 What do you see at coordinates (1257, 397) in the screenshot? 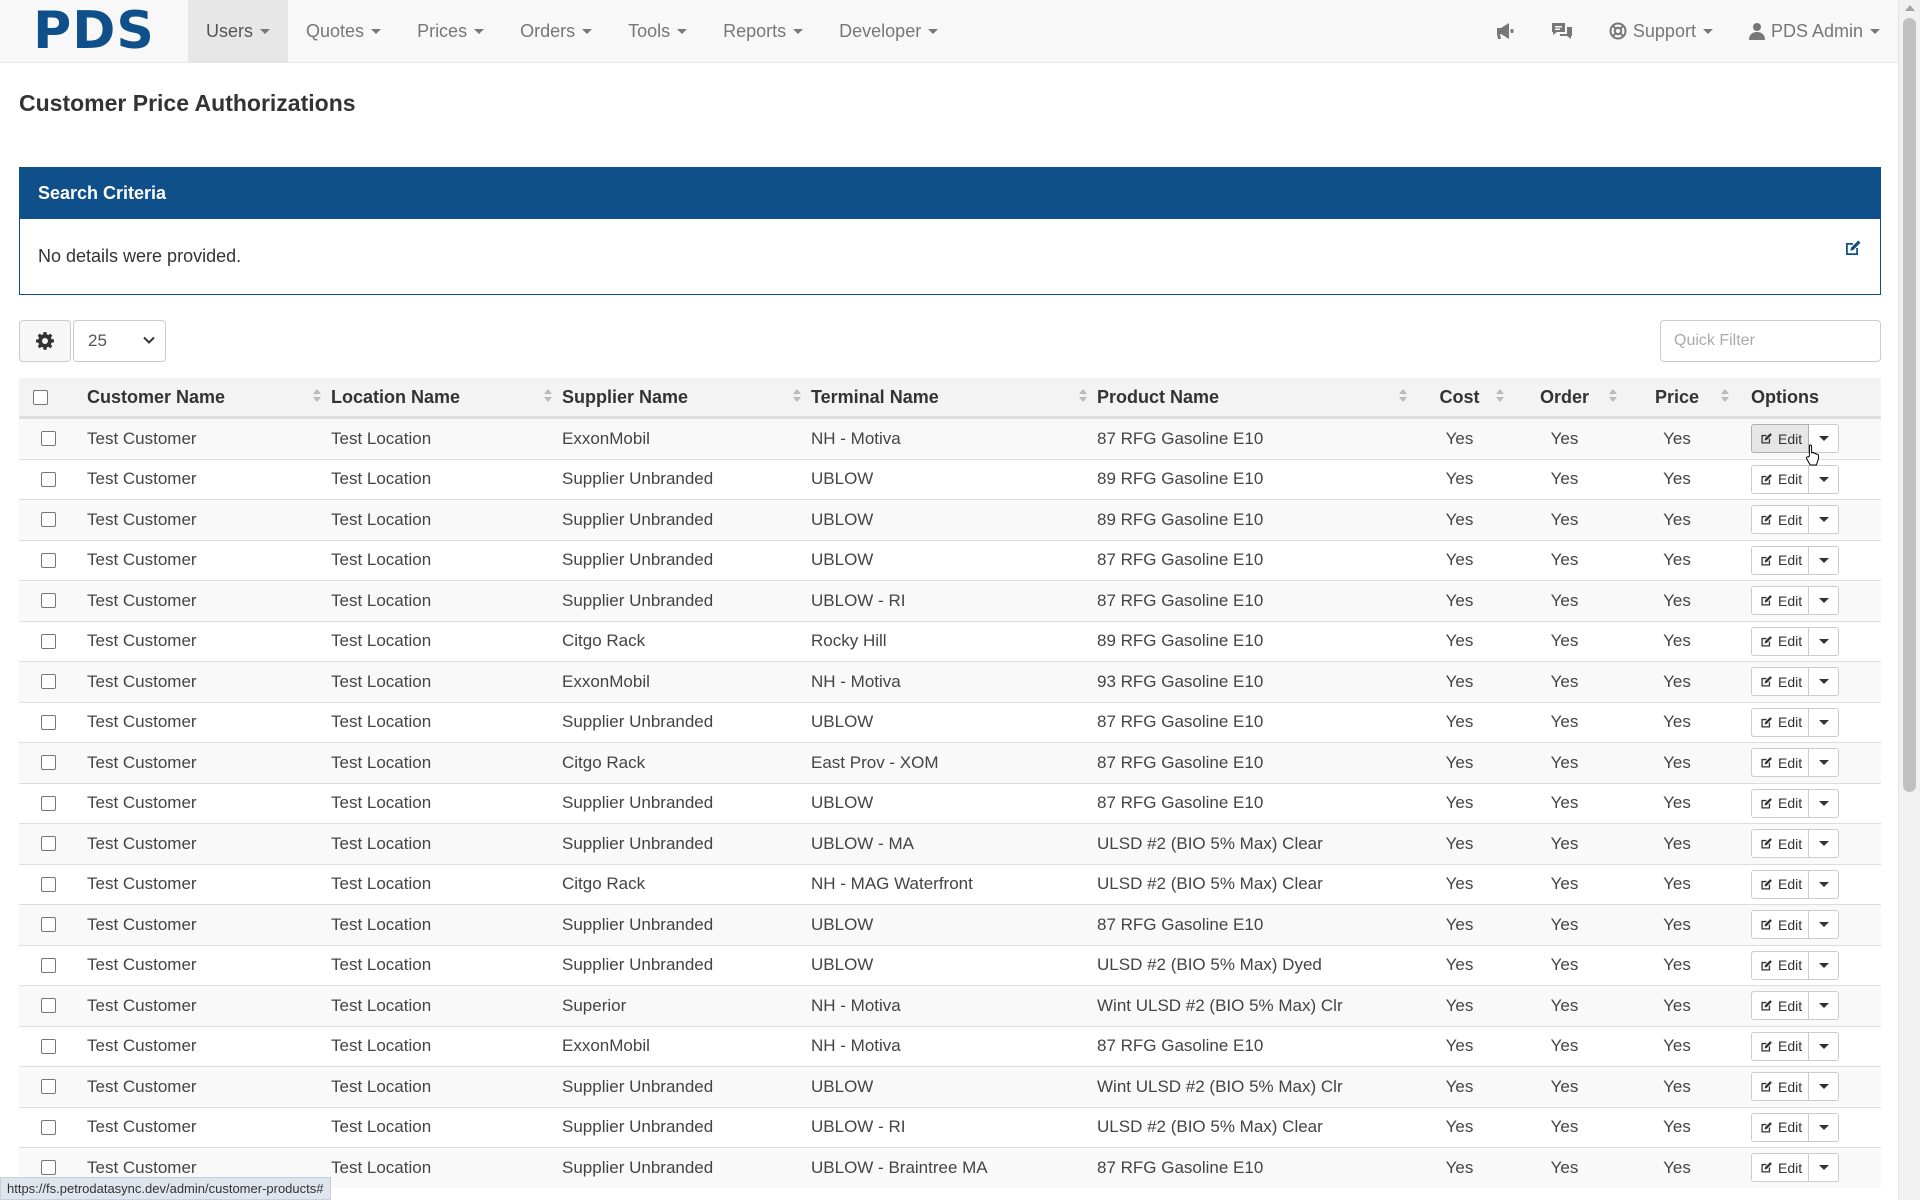
I see `col-product-name: Product Name` at bounding box center [1257, 397].